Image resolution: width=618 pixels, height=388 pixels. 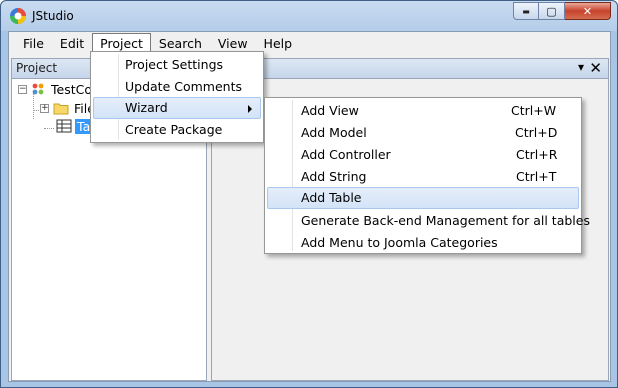 What do you see at coordinates (330, 110) in the screenshot?
I see `menu-item-label: Add View` at bounding box center [330, 110].